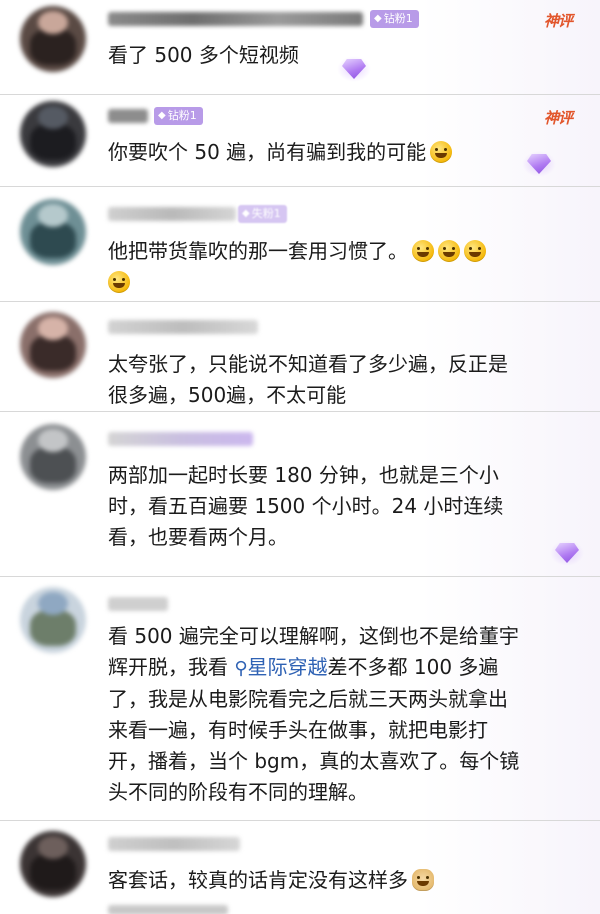  Describe the element at coordinates (313, 636) in the screenshot. I see `comment-text-line: 看 500 遍完全可以理解啊，这倒也不是给董宇` at that location.